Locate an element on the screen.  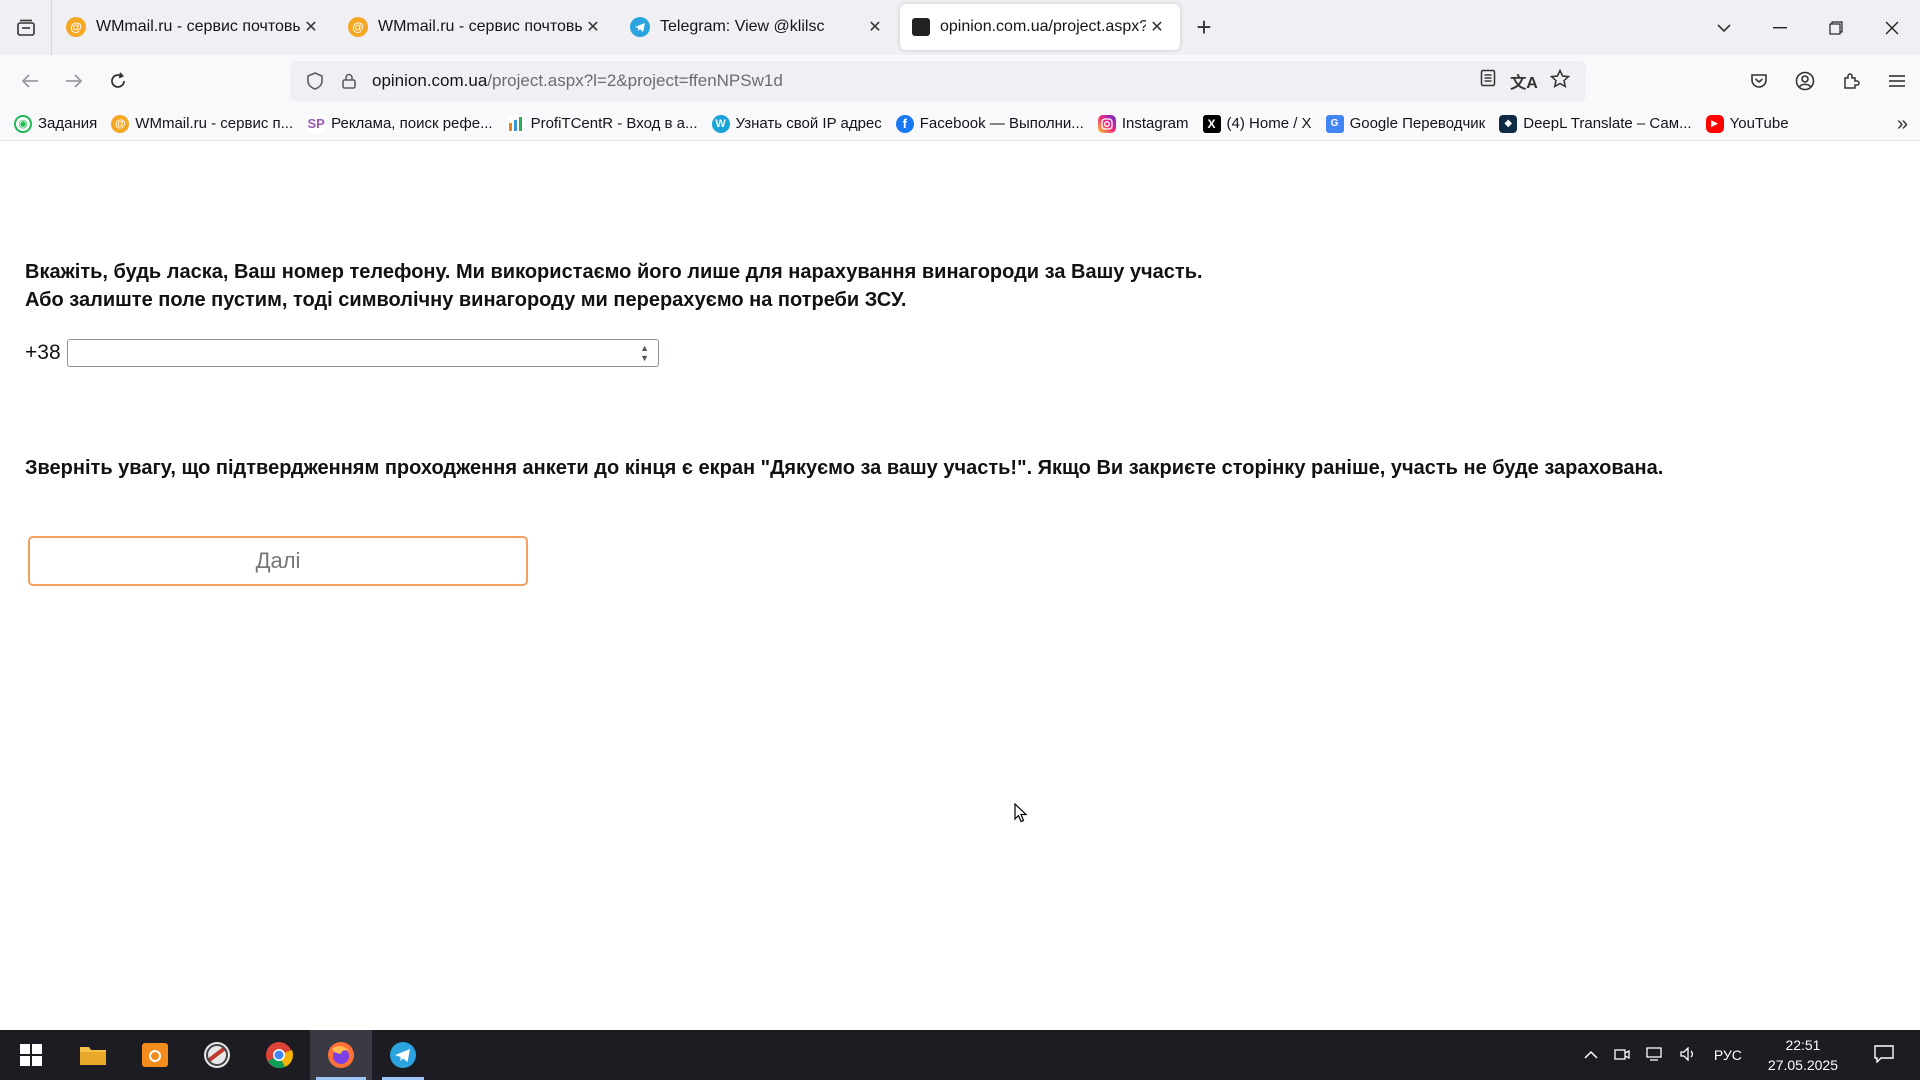
arrow-right-icon is located at coordinates (74, 81).